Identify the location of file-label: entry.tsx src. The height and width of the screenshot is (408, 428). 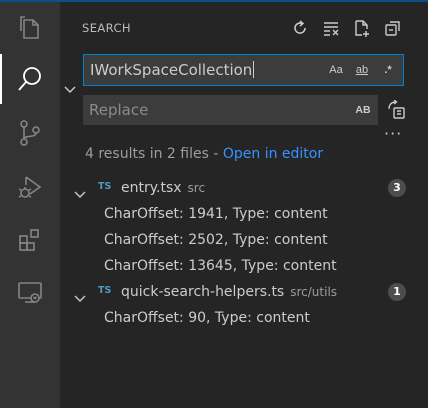
(163, 188).